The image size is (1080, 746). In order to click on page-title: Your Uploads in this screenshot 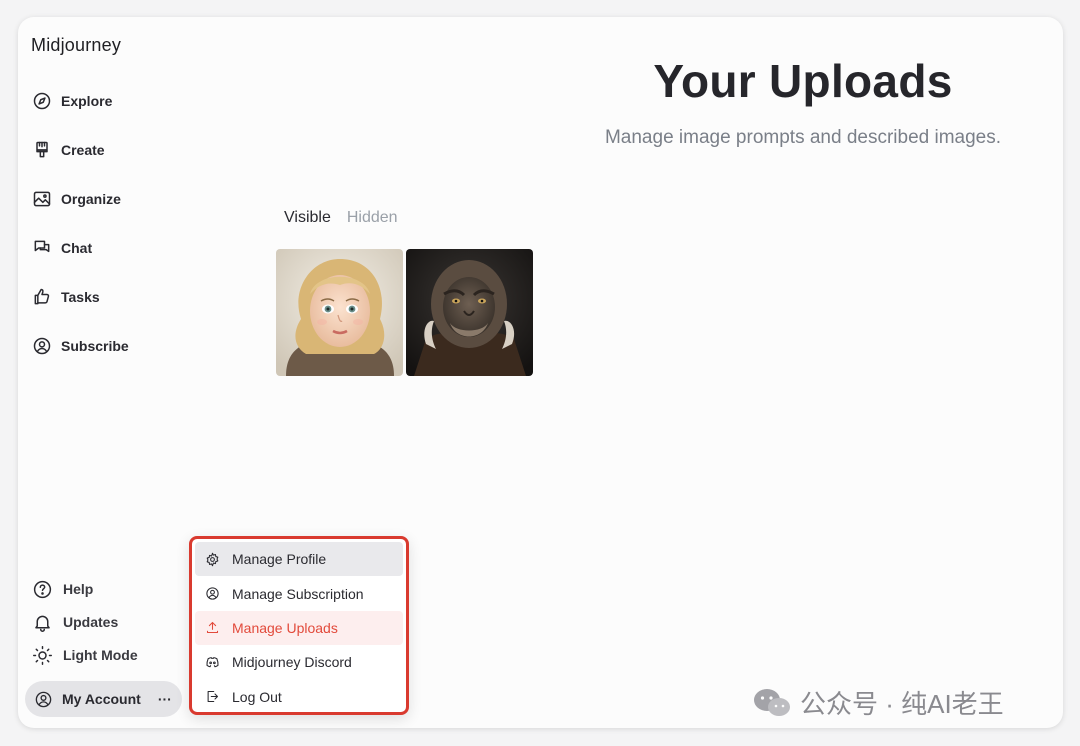, I will do `click(803, 81)`.